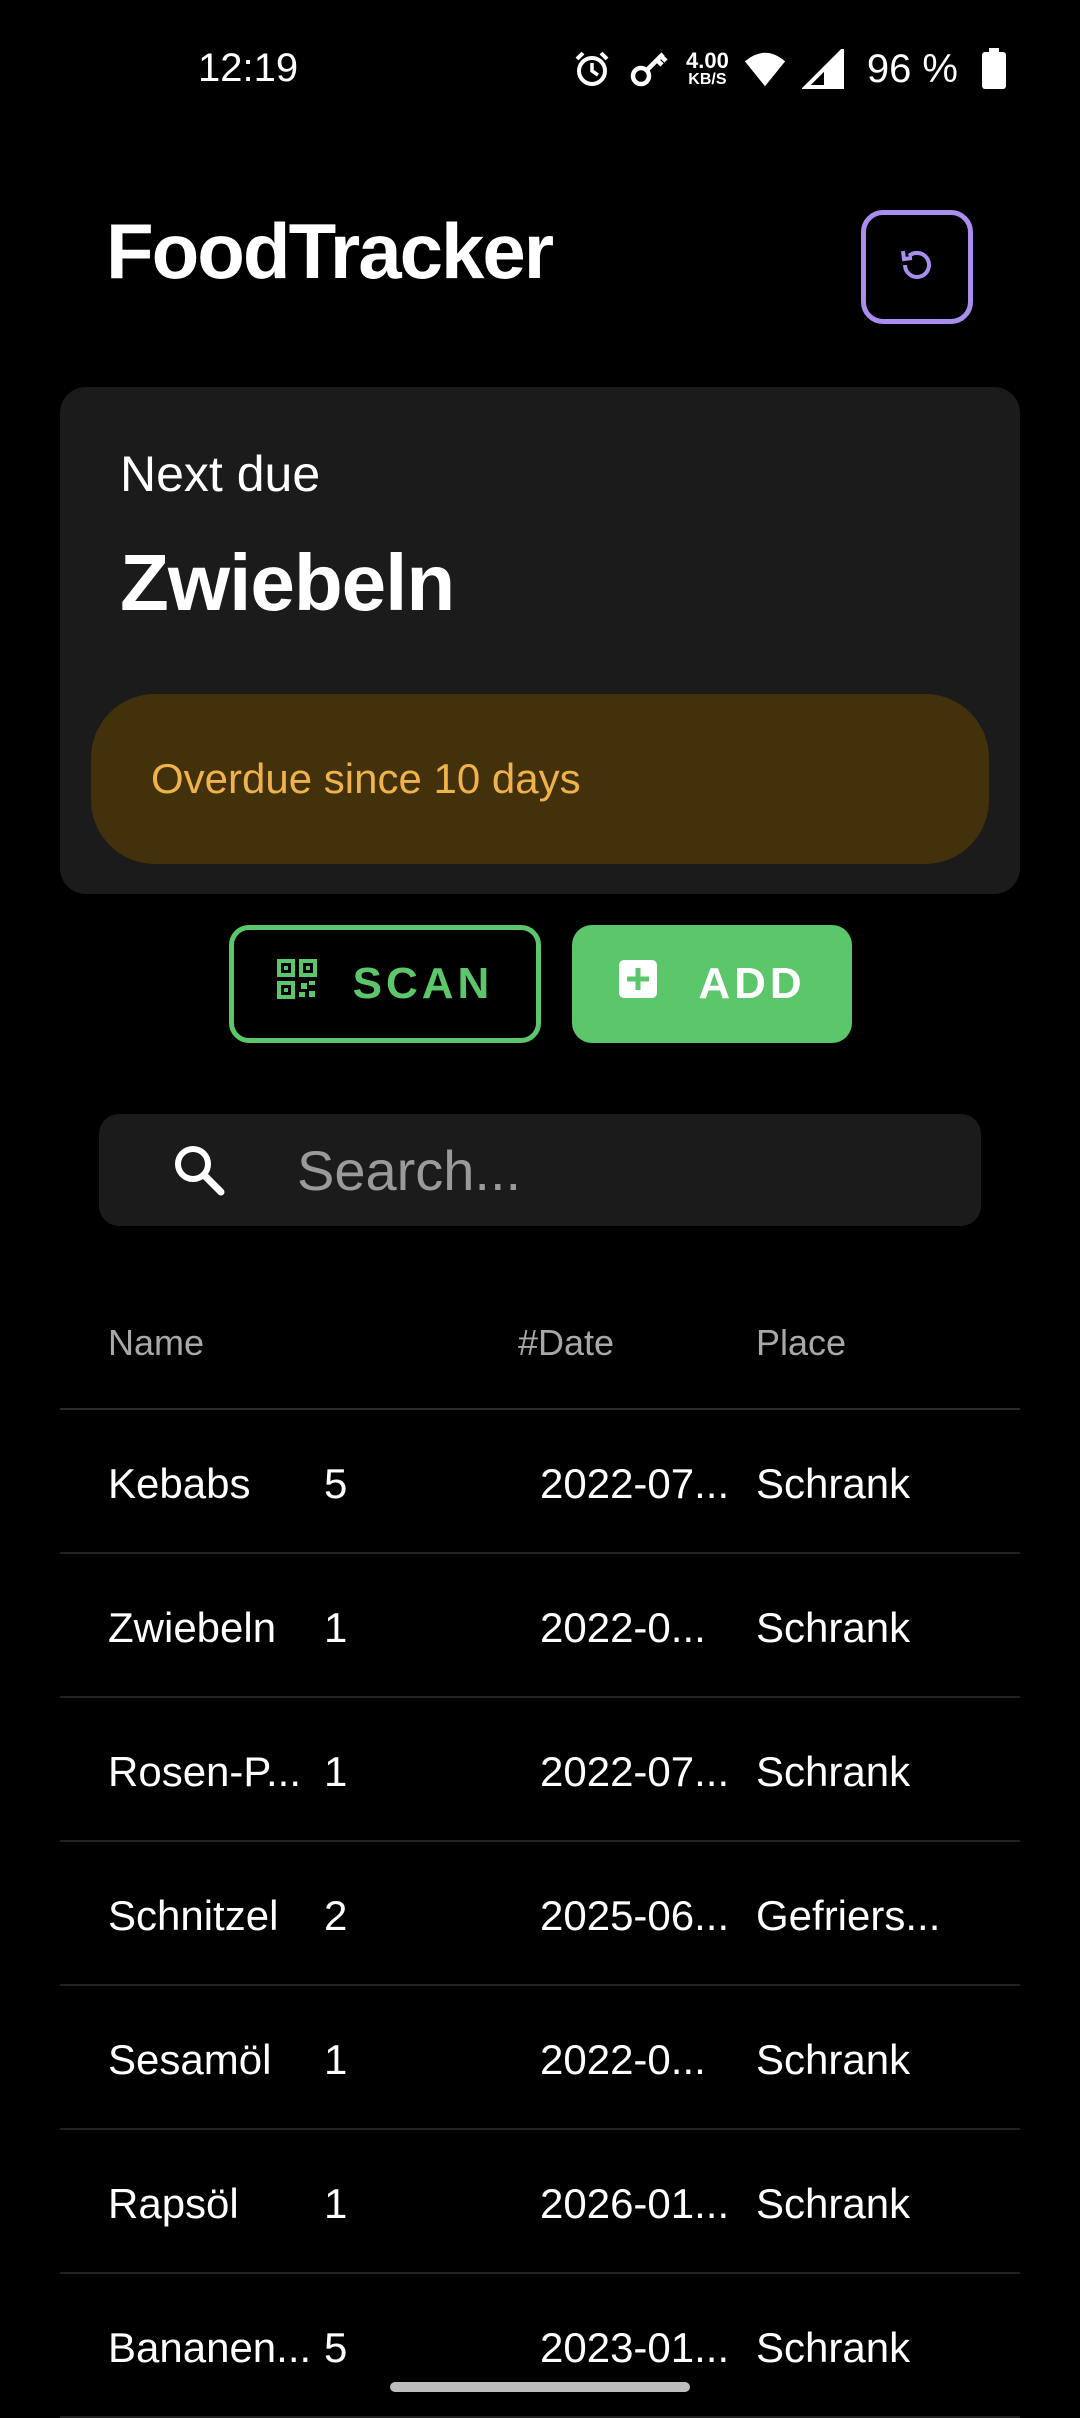 Image resolution: width=1080 pixels, height=2418 pixels. What do you see at coordinates (192, 1627) in the screenshot?
I see `row-name: Zwiebeln` at bounding box center [192, 1627].